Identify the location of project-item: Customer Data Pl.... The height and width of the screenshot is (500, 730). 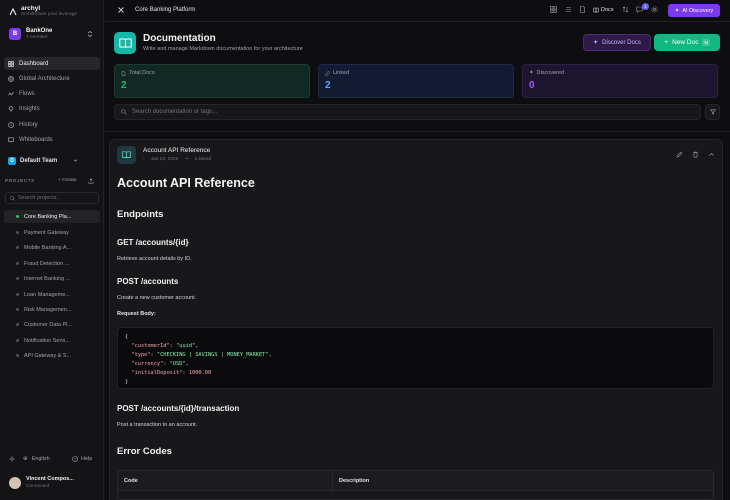
(52, 324).